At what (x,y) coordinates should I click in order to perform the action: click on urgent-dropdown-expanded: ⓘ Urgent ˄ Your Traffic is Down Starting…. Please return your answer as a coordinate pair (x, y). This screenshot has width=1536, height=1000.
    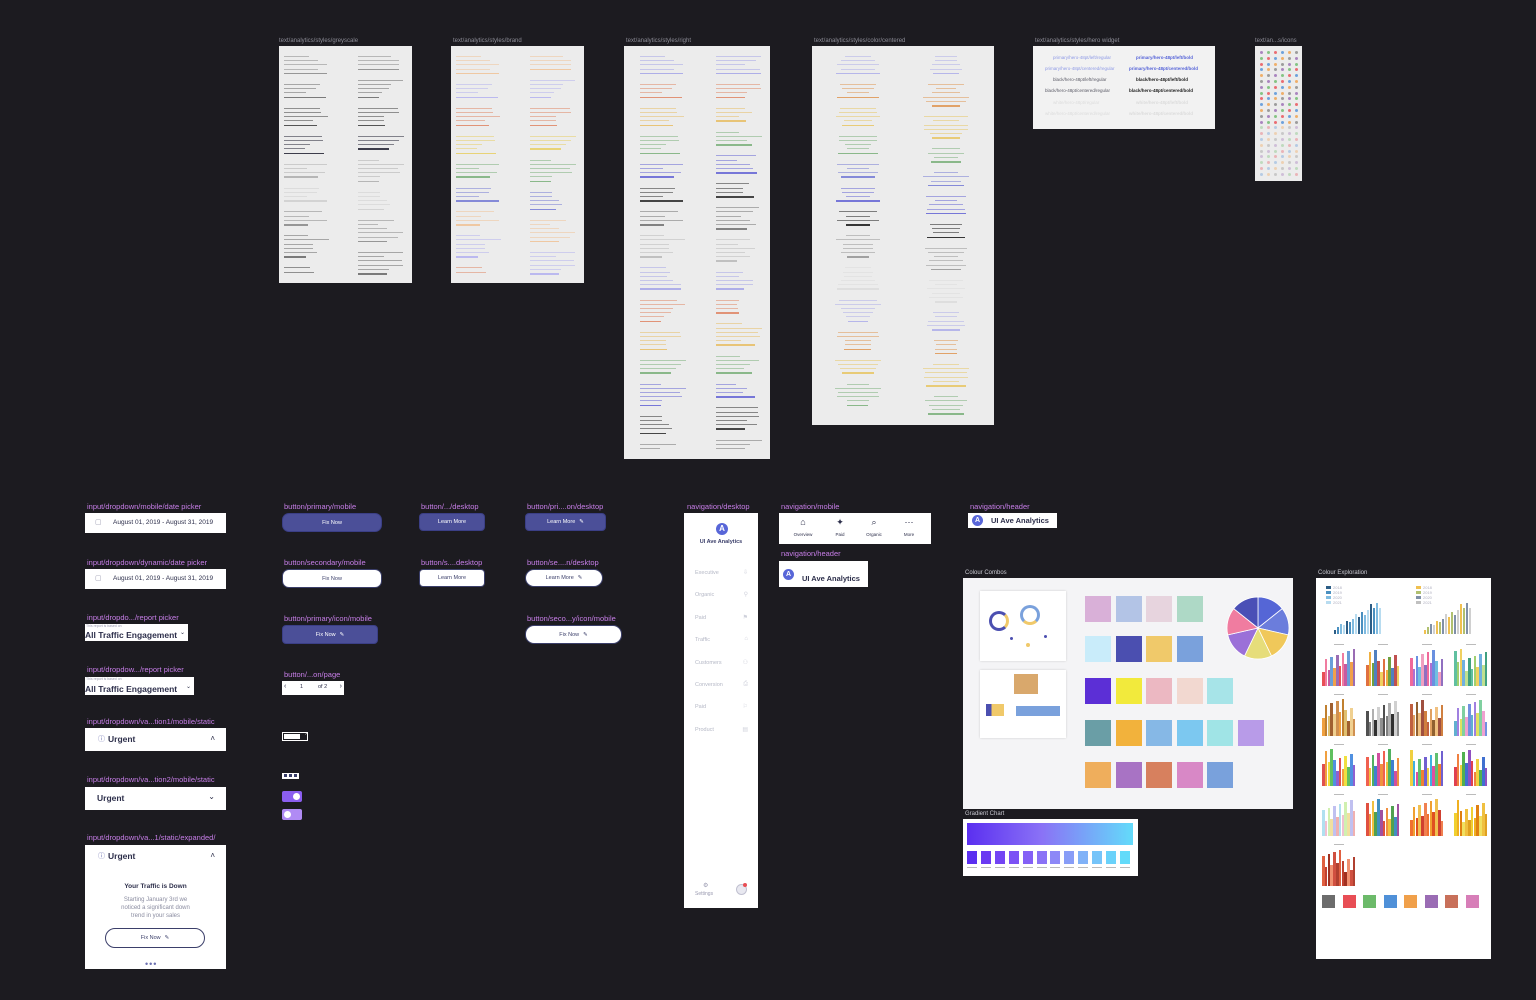
    Looking at the image, I should click on (155, 907).